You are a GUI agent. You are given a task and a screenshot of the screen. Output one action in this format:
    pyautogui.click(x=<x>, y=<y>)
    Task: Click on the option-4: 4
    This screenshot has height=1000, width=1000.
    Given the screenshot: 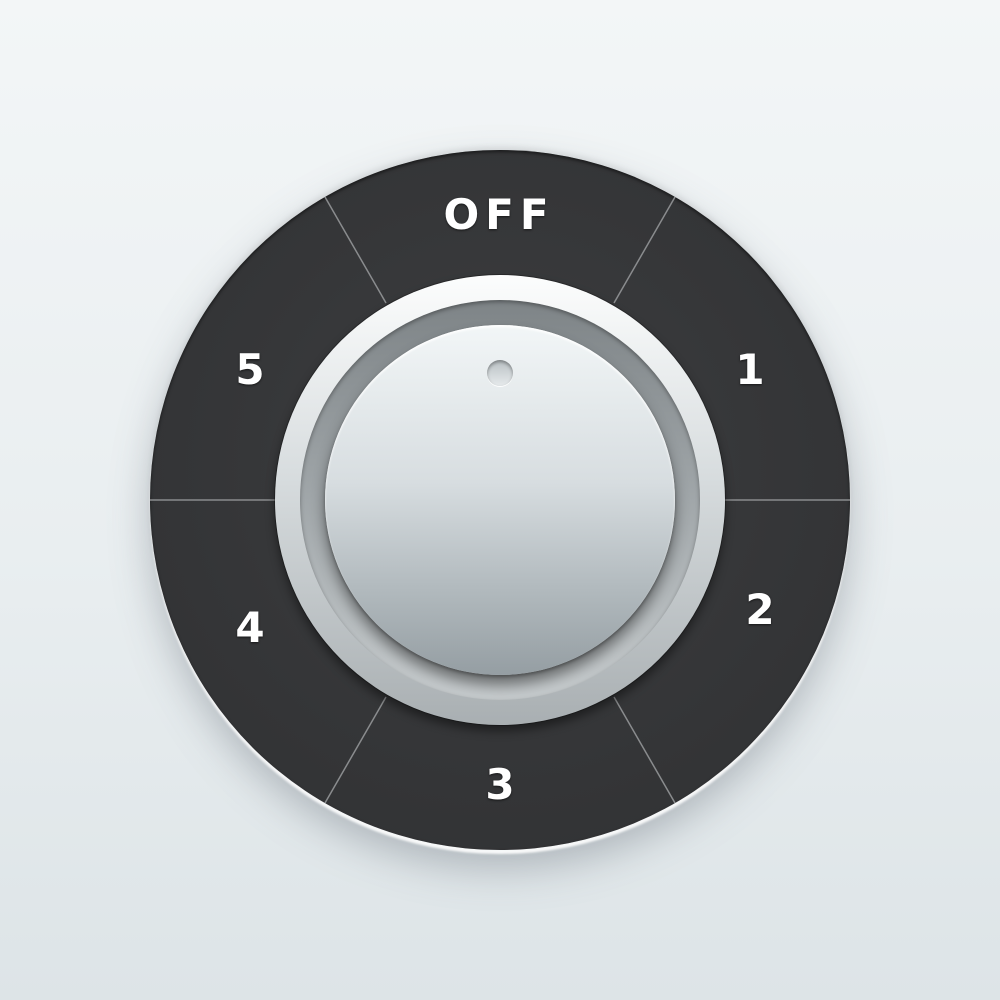 What is the action you would take?
    pyautogui.click(x=249, y=628)
    